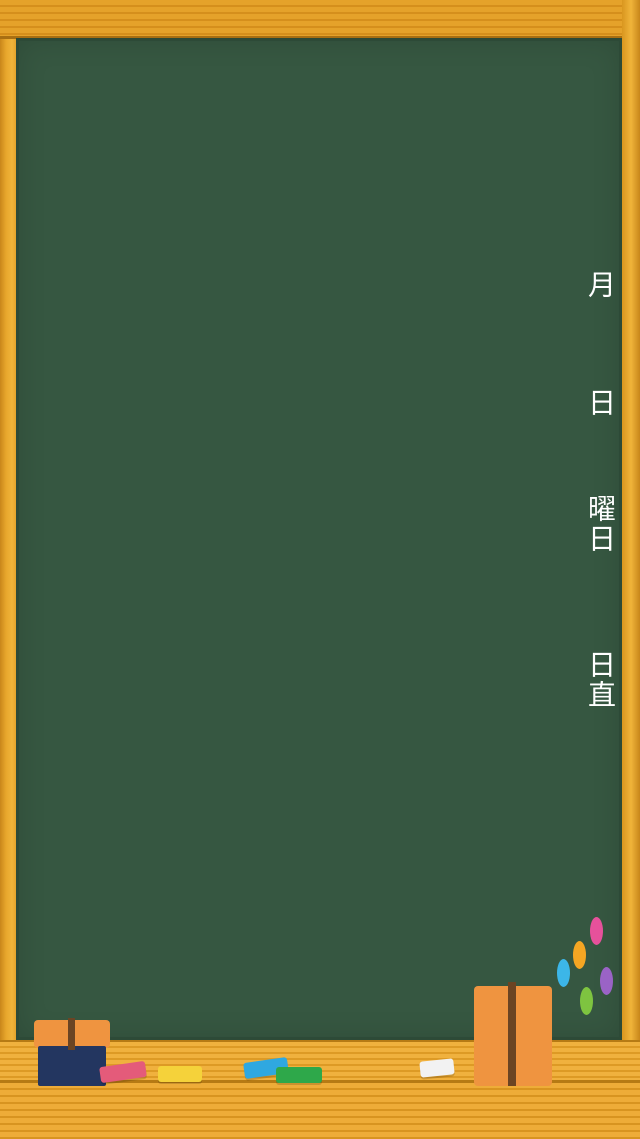 The width and height of the screenshot is (640, 1139). What do you see at coordinates (631, 568) in the screenshot?
I see `board-frame-right` at bounding box center [631, 568].